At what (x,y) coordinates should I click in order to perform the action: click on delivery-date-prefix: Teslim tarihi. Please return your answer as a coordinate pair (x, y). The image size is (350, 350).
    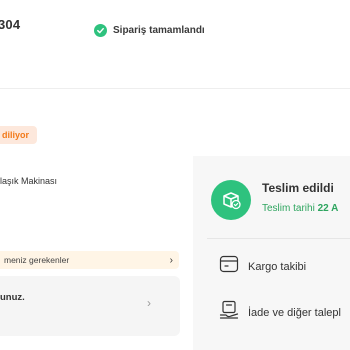
    Looking at the image, I should click on (288, 208).